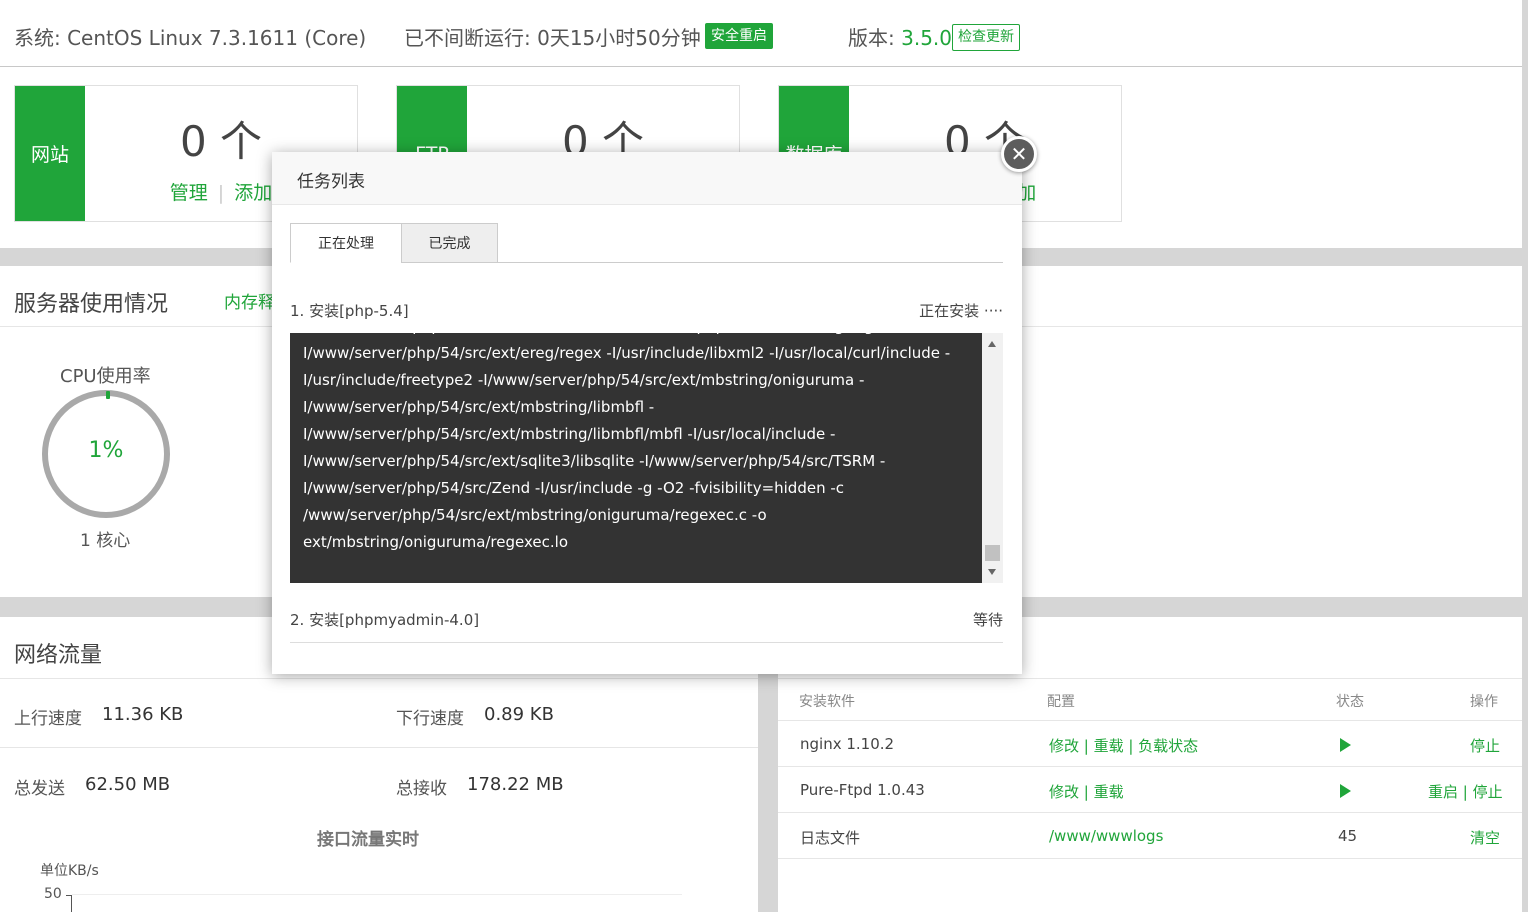  Describe the element at coordinates (1106, 836) in the screenshot. I see `log-path-link: /www/wwwlogs` at that location.